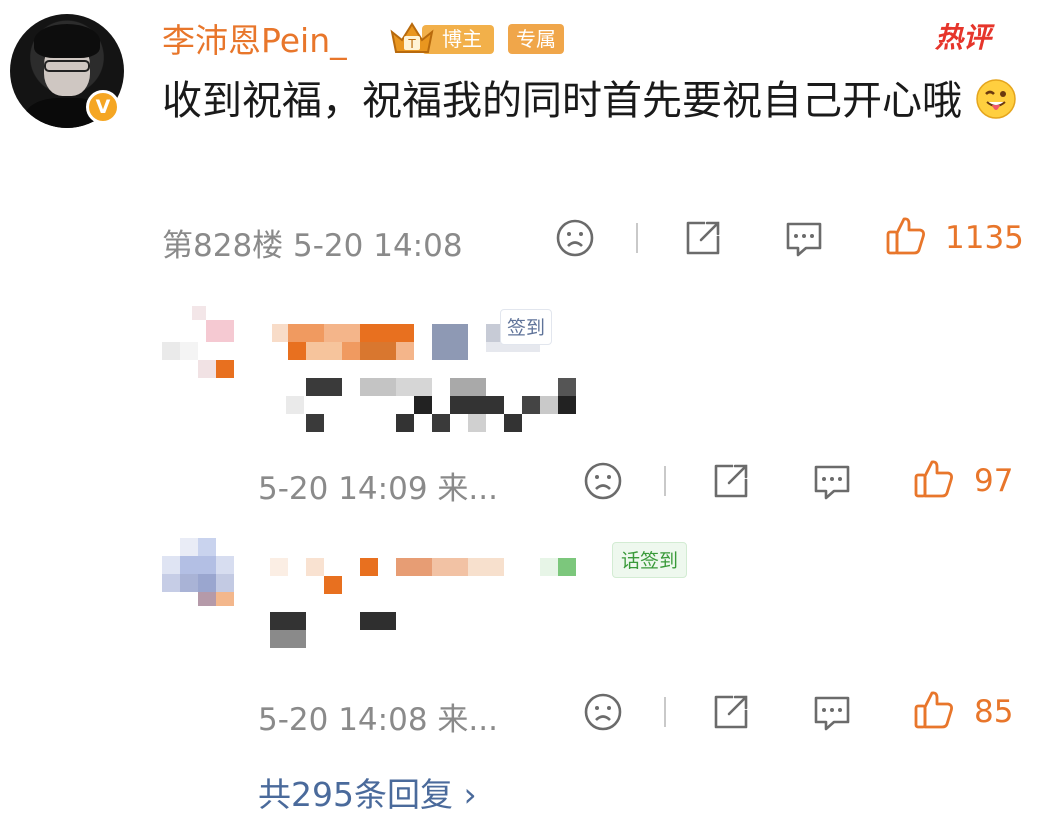 The width and height of the screenshot is (1053, 826). Describe the element at coordinates (963, 37) in the screenshot. I see `hot-comment-label: 热评` at that location.